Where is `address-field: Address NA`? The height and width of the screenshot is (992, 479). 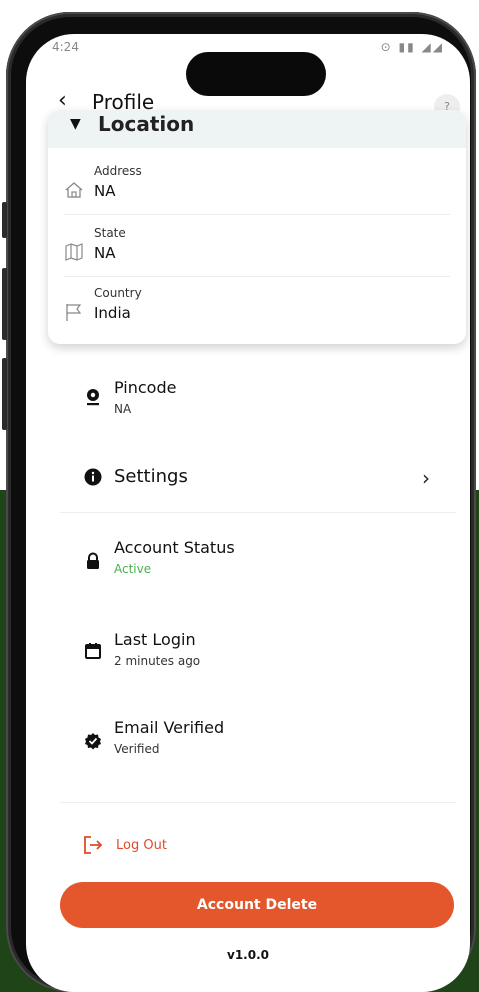 address-field: Address NA is located at coordinates (257, 182).